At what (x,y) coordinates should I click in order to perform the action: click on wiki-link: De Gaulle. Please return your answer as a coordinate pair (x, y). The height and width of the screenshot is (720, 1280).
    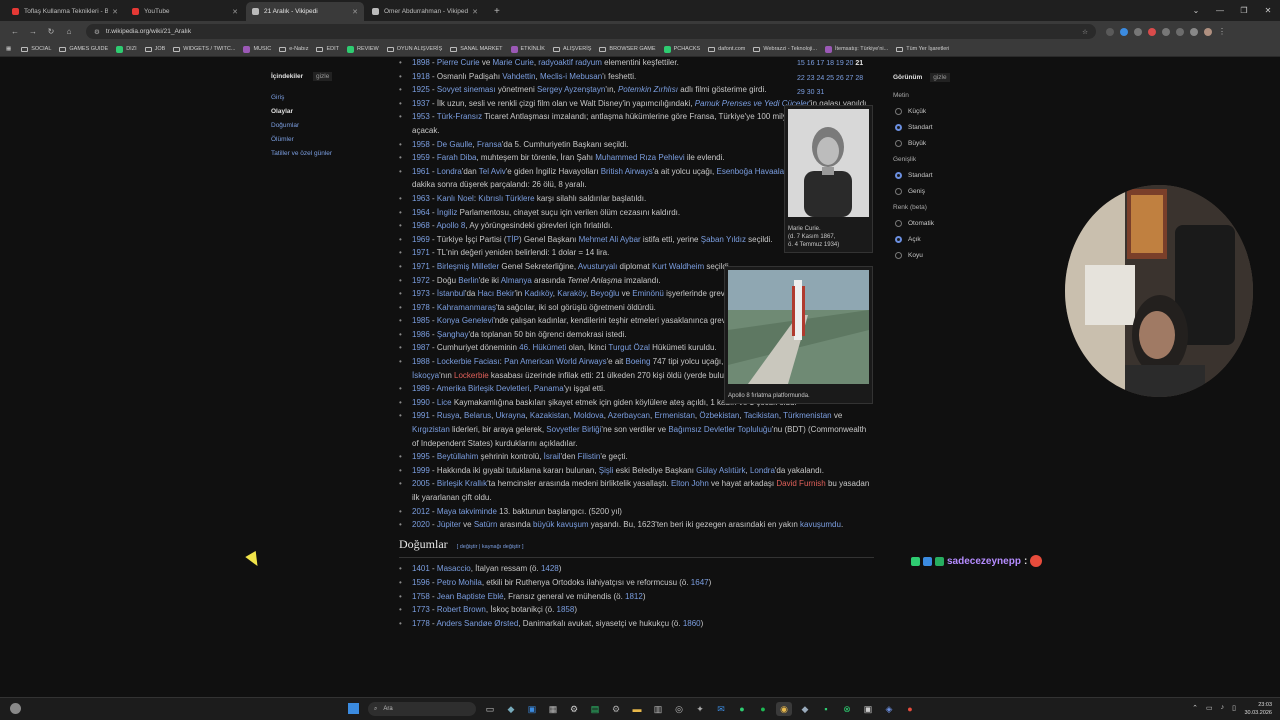
    Looking at the image, I should click on (455, 144).